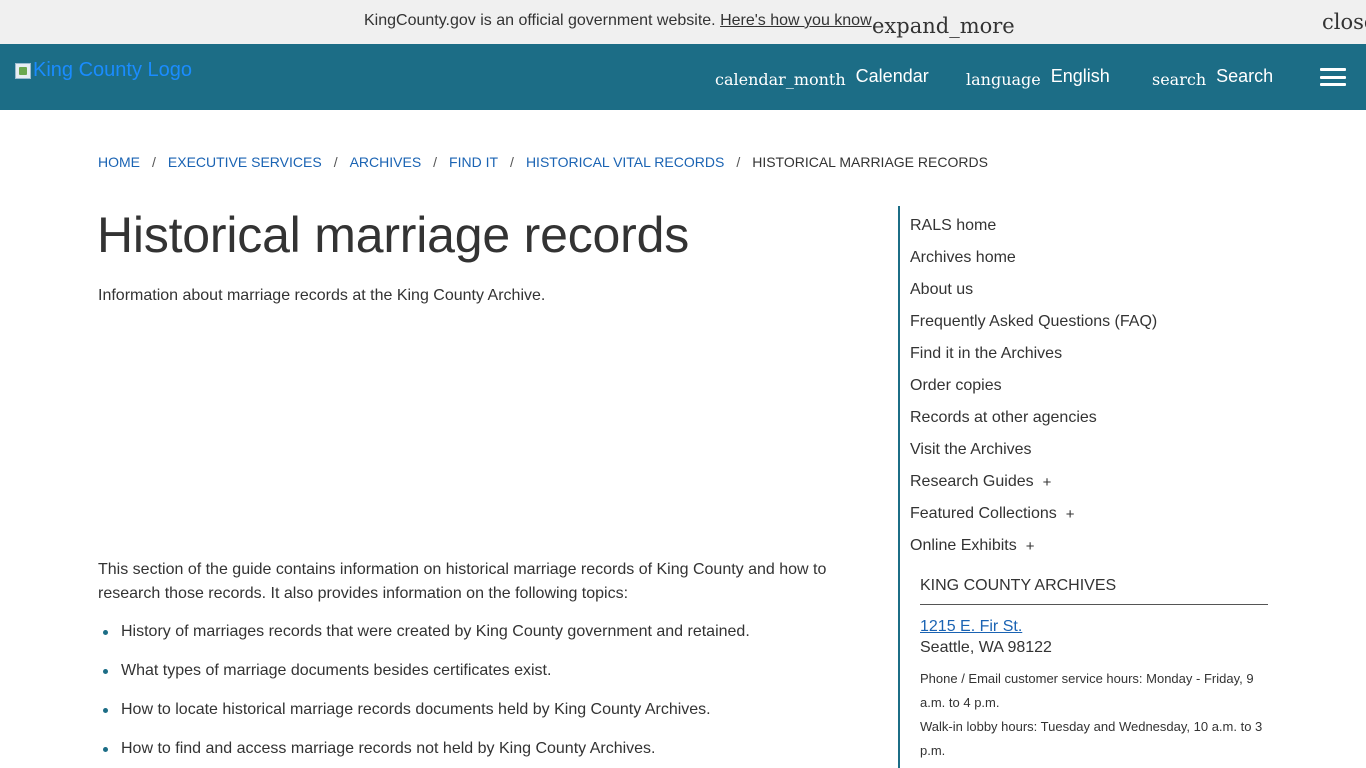 This screenshot has width=1366, height=768. What do you see at coordinates (473, 162) in the screenshot?
I see `breadcrumb-find-it: Find it` at bounding box center [473, 162].